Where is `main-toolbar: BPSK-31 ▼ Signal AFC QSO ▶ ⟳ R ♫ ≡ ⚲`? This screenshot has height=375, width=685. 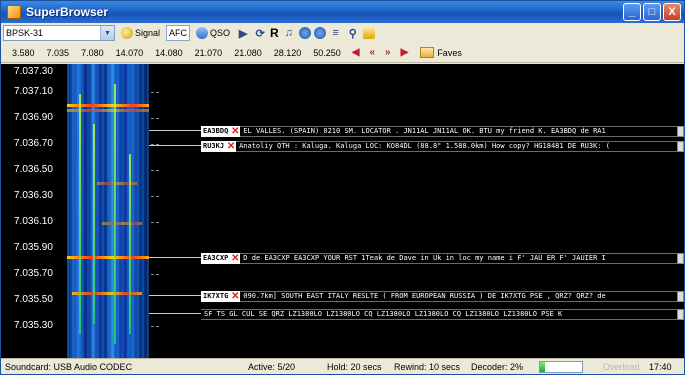 main-toolbar: BPSK-31 ▼ Signal AFC QSO ▶ ⟳ R ♫ ≡ ⚲ is located at coordinates (342, 33).